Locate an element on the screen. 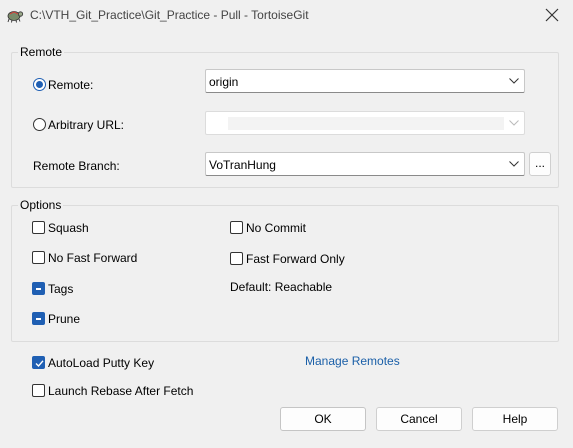  remote-branch-label: Remote Branch: is located at coordinates (76, 166).